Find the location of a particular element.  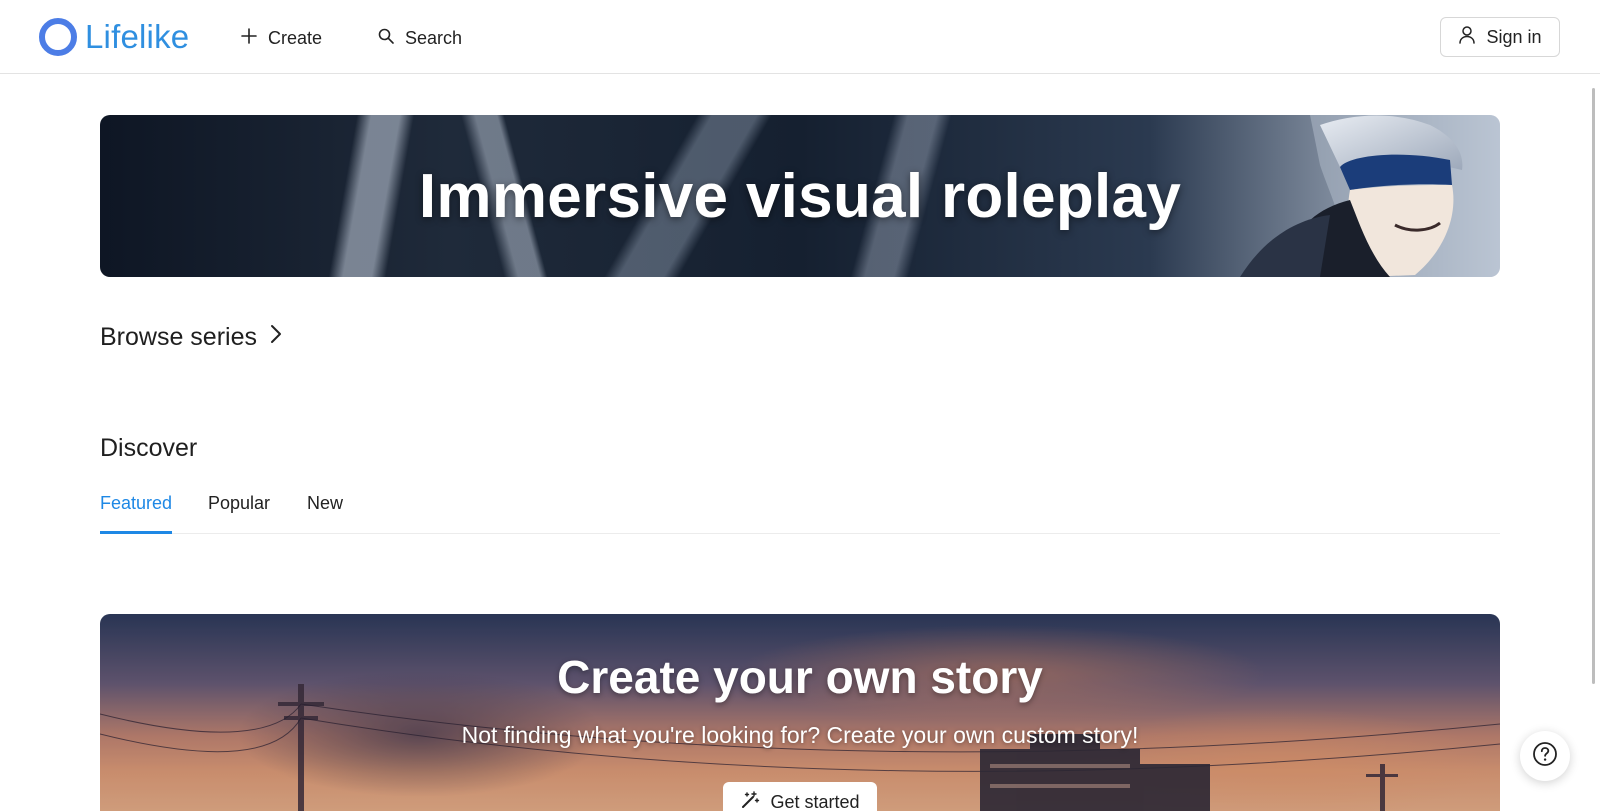

discover-heading: Discover is located at coordinates (149, 448).